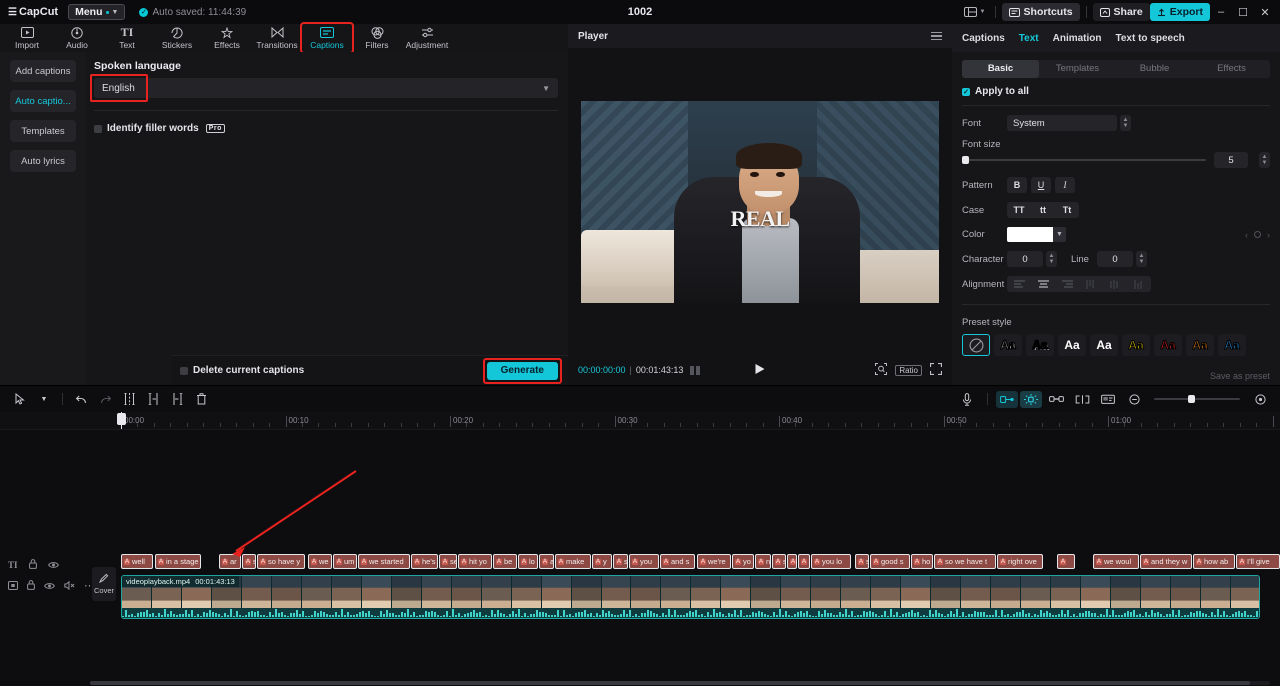 The width and height of the screenshot is (1280, 686). What do you see at coordinates (908, 370) in the screenshot?
I see `ratio-button: Ratio` at bounding box center [908, 370].